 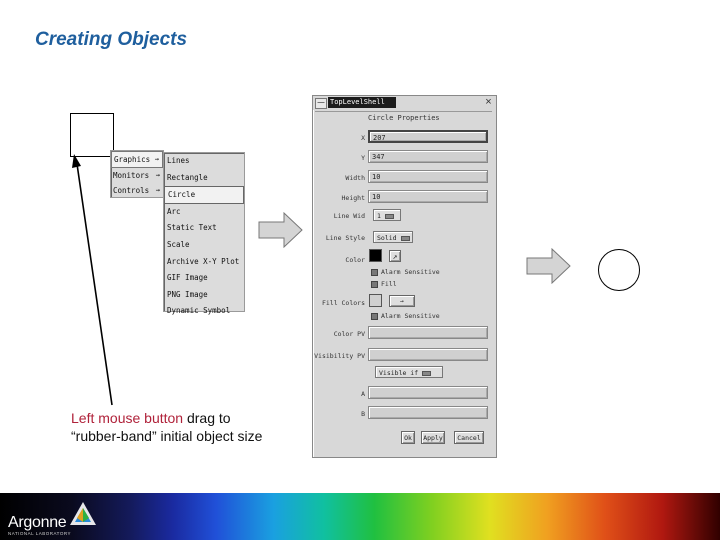 I want to click on submenu-item-circle: Circle, so click(x=204, y=195).